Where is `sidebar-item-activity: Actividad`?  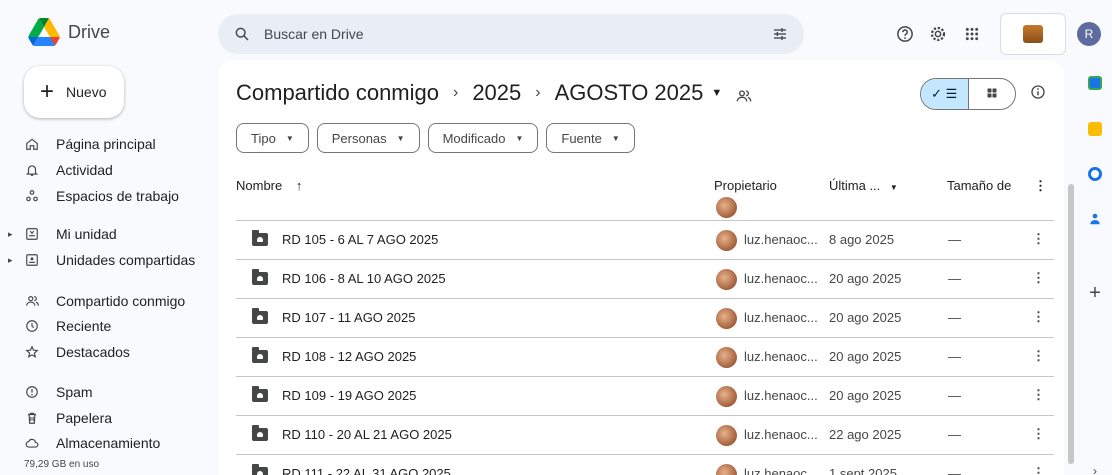 sidebar-item-activity: Actividad is located at coordinates (68, 170).